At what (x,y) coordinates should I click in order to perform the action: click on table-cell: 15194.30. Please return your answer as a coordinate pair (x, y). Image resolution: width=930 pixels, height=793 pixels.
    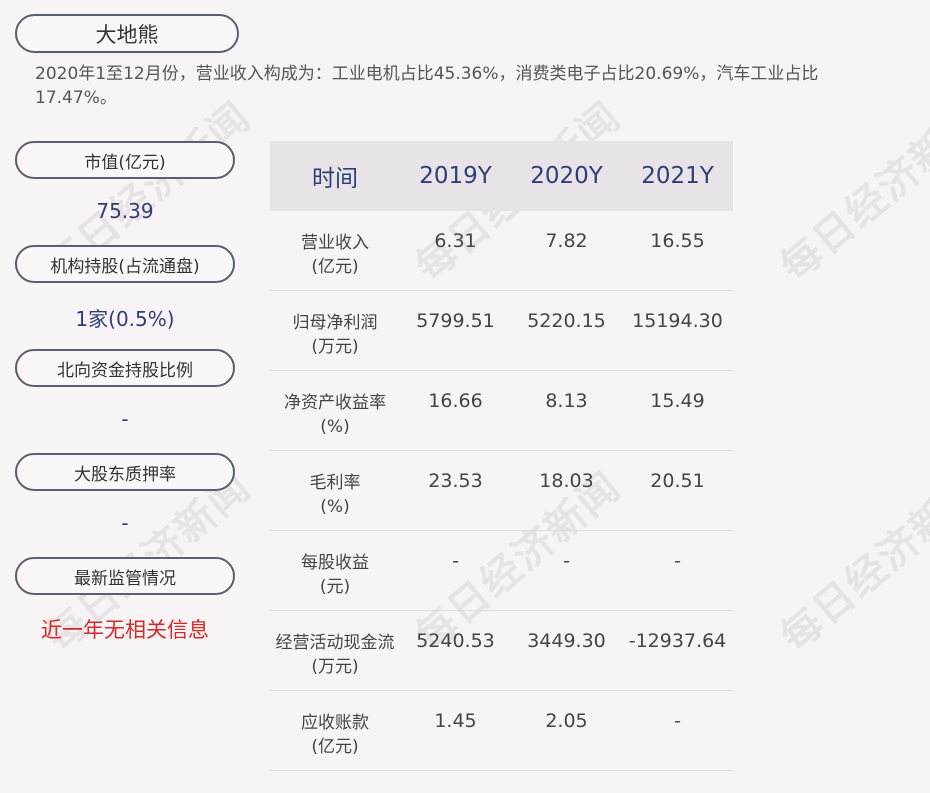
    Looking at the image, I should click on (677, 321).